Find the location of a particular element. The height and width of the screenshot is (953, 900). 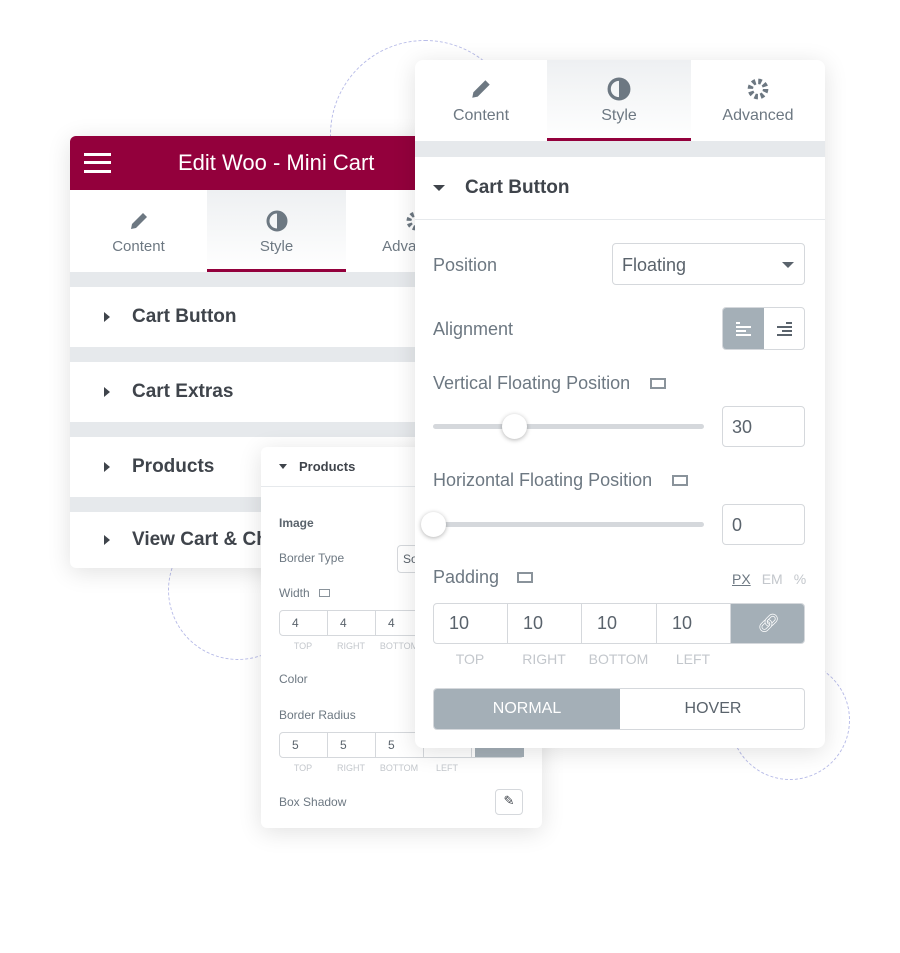

cart-button-section-header: Cart Button is located at coordinates (620, 188).